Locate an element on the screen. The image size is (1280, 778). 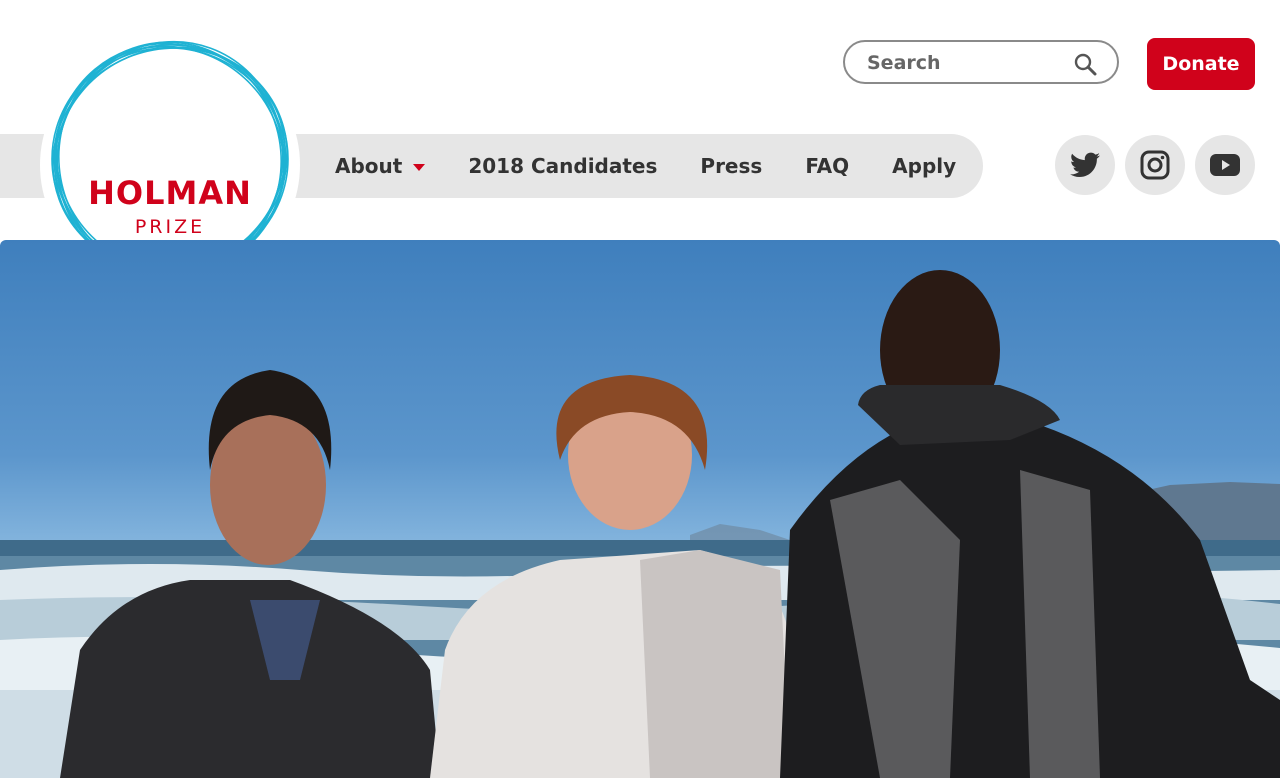
nav-item-label: Press is located at coordinates (731, 166).